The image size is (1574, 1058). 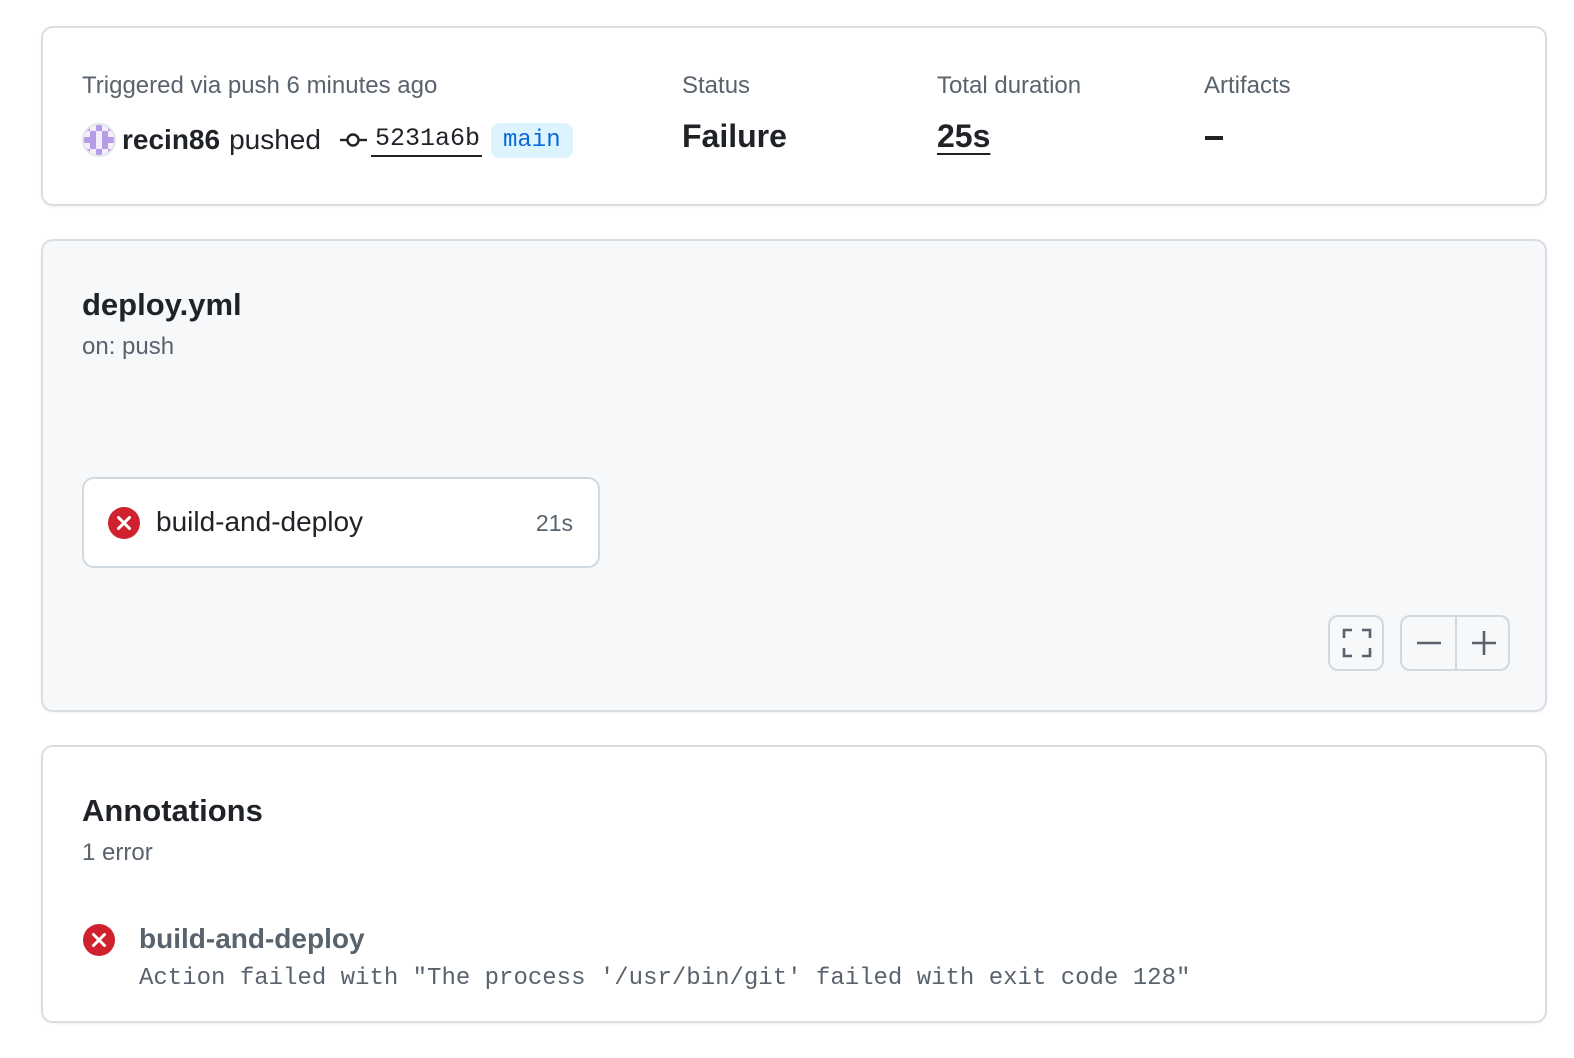 I want to click on minus-icon, so click(x=1429, y=643).